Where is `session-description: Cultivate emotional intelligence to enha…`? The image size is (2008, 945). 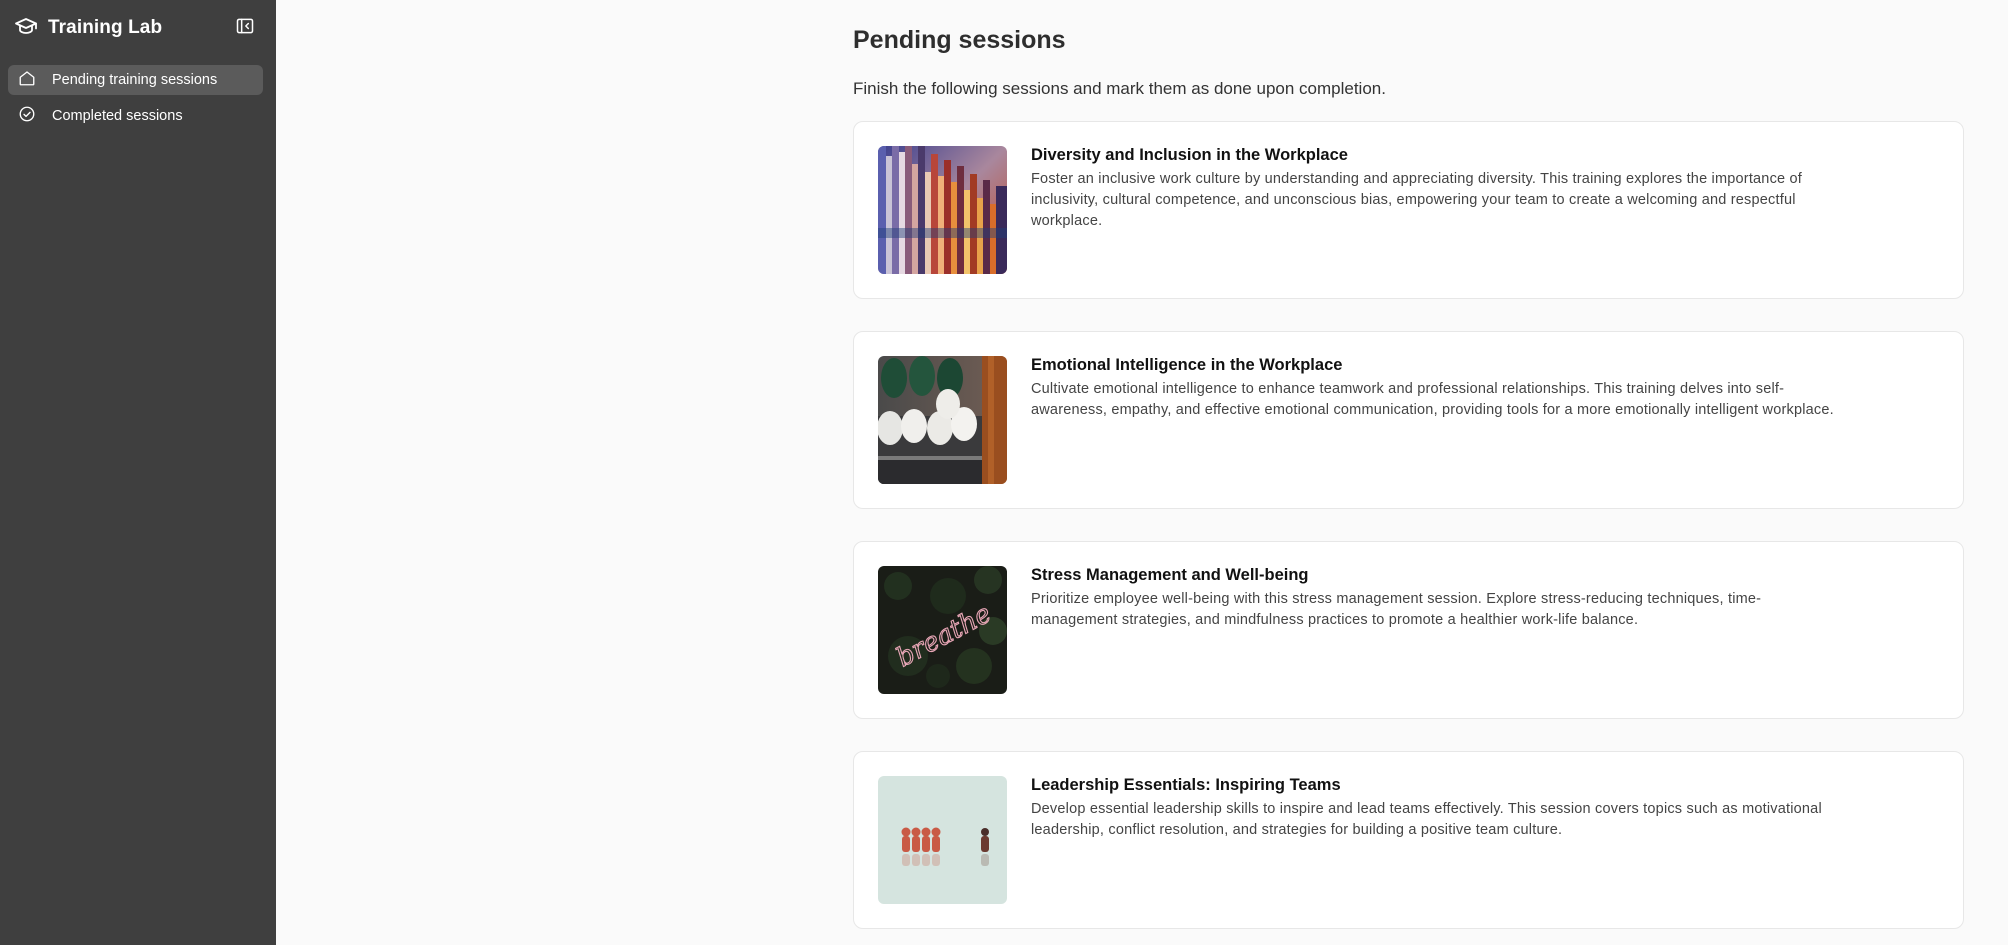 session-description: Cultivate emotional intelligence to enha… is located at coordinates (1432, 399).